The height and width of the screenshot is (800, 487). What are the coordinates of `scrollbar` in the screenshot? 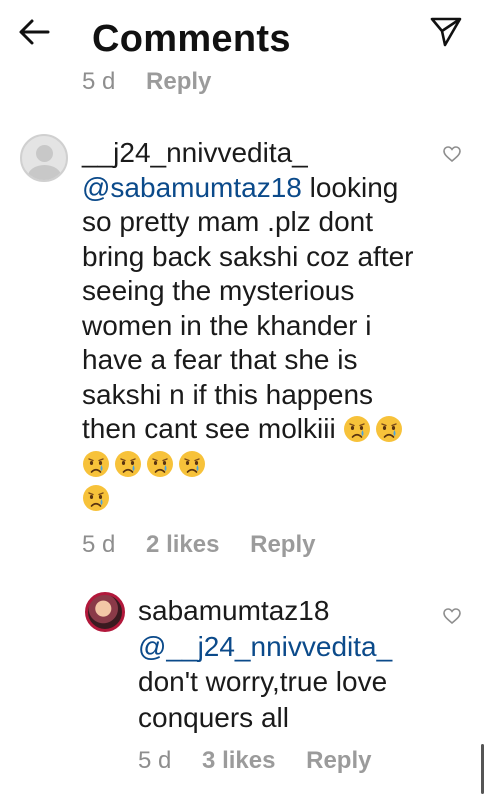 It's located at (482, 769).